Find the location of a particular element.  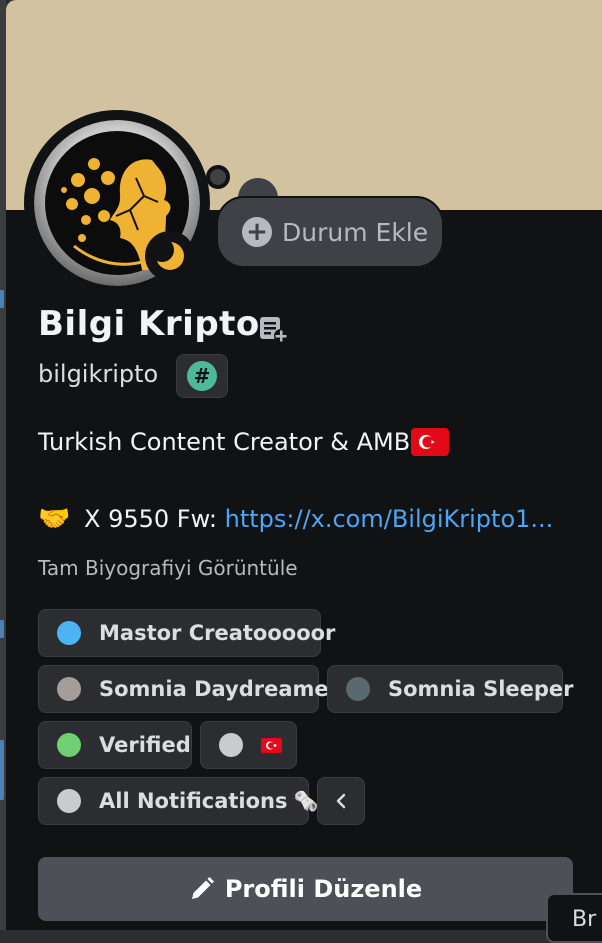

plus-circle-icon: + is located at coordinates (257, 232).